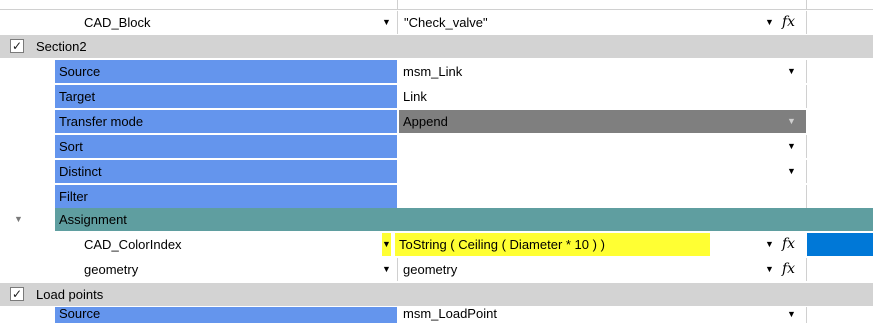 The image size is (873, 323). Describe the element at coordinates (791, 146) in the screenshot. I see `sort-dropdown-icon: ▼` at that location.